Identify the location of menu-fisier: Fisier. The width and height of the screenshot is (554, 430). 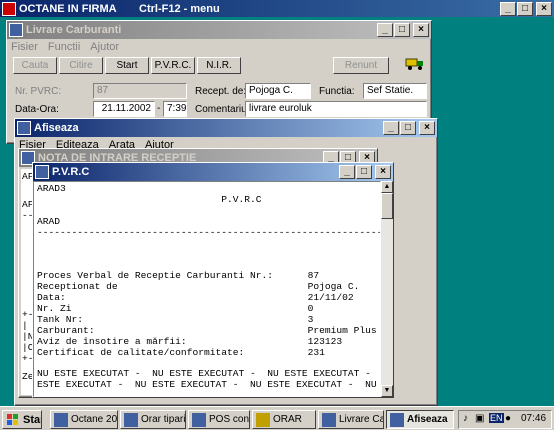
(24, 47).